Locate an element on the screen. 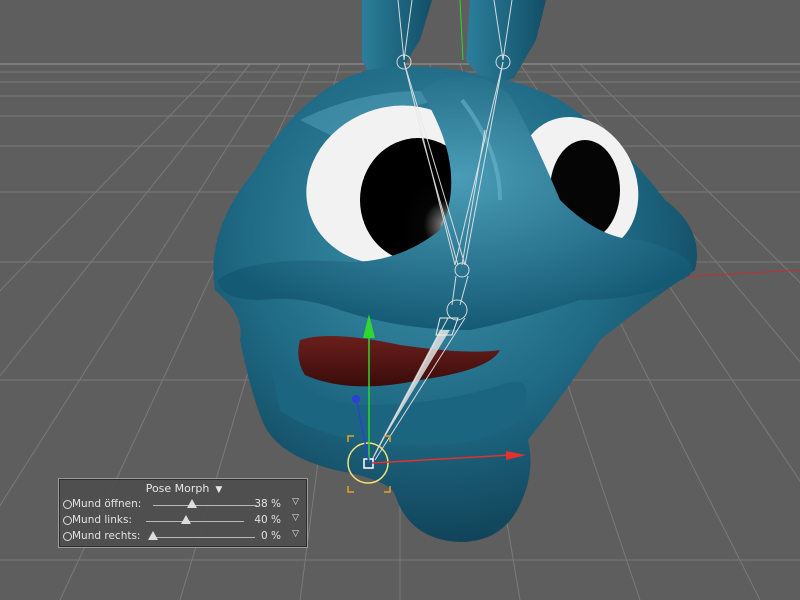 Image resolution: width=800 pixels, height=600 pixels. morph-slider-label: Mund öffnen: is located at coordinates (107, 504).